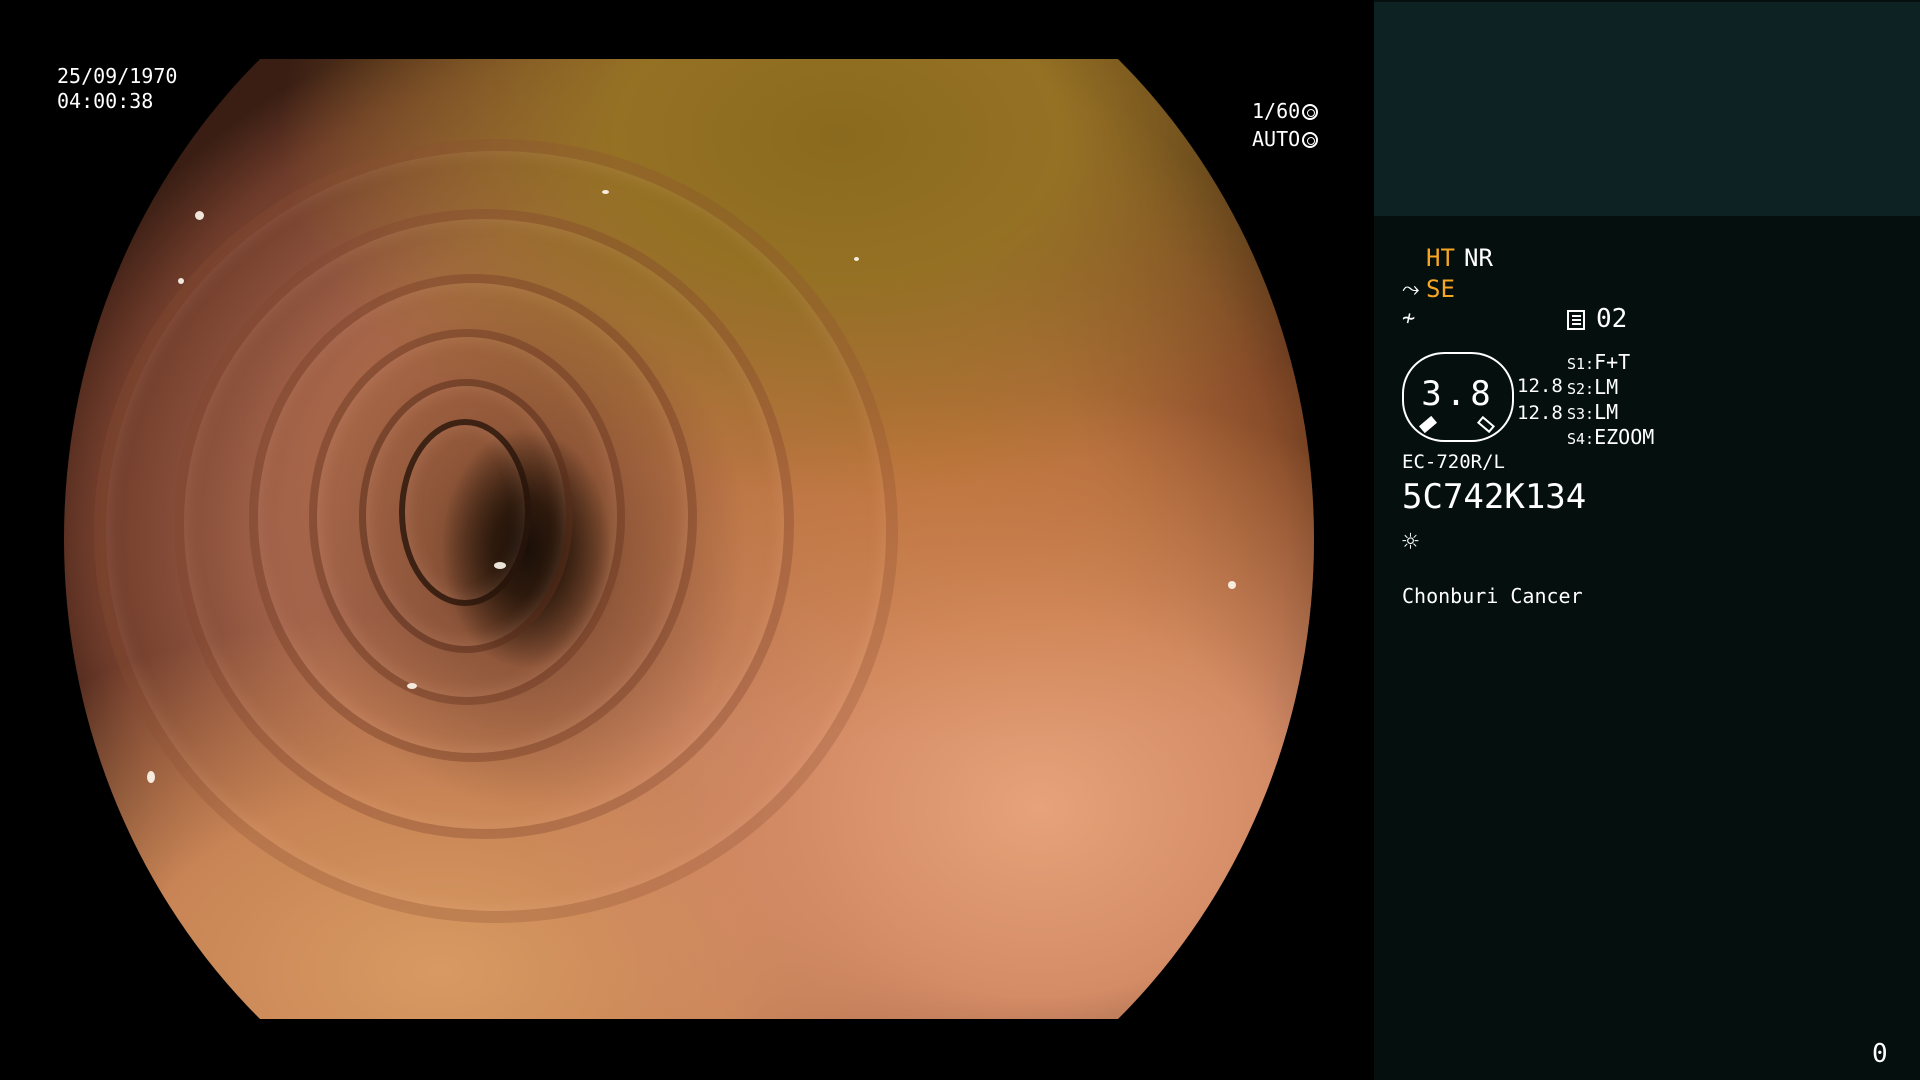  I want to click on switch-s4: S4:EZOOM, so click(1610, 438).